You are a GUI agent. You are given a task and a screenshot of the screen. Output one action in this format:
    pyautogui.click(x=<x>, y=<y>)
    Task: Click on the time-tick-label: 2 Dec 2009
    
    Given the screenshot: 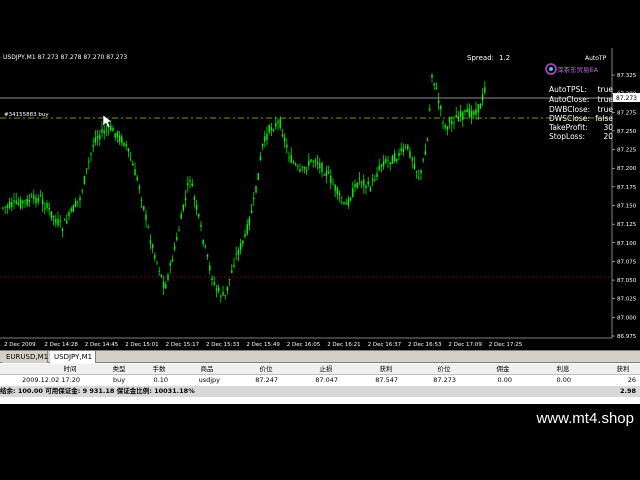 What is the action you would take?
    pyautogui.click(x=20, y=345)
    